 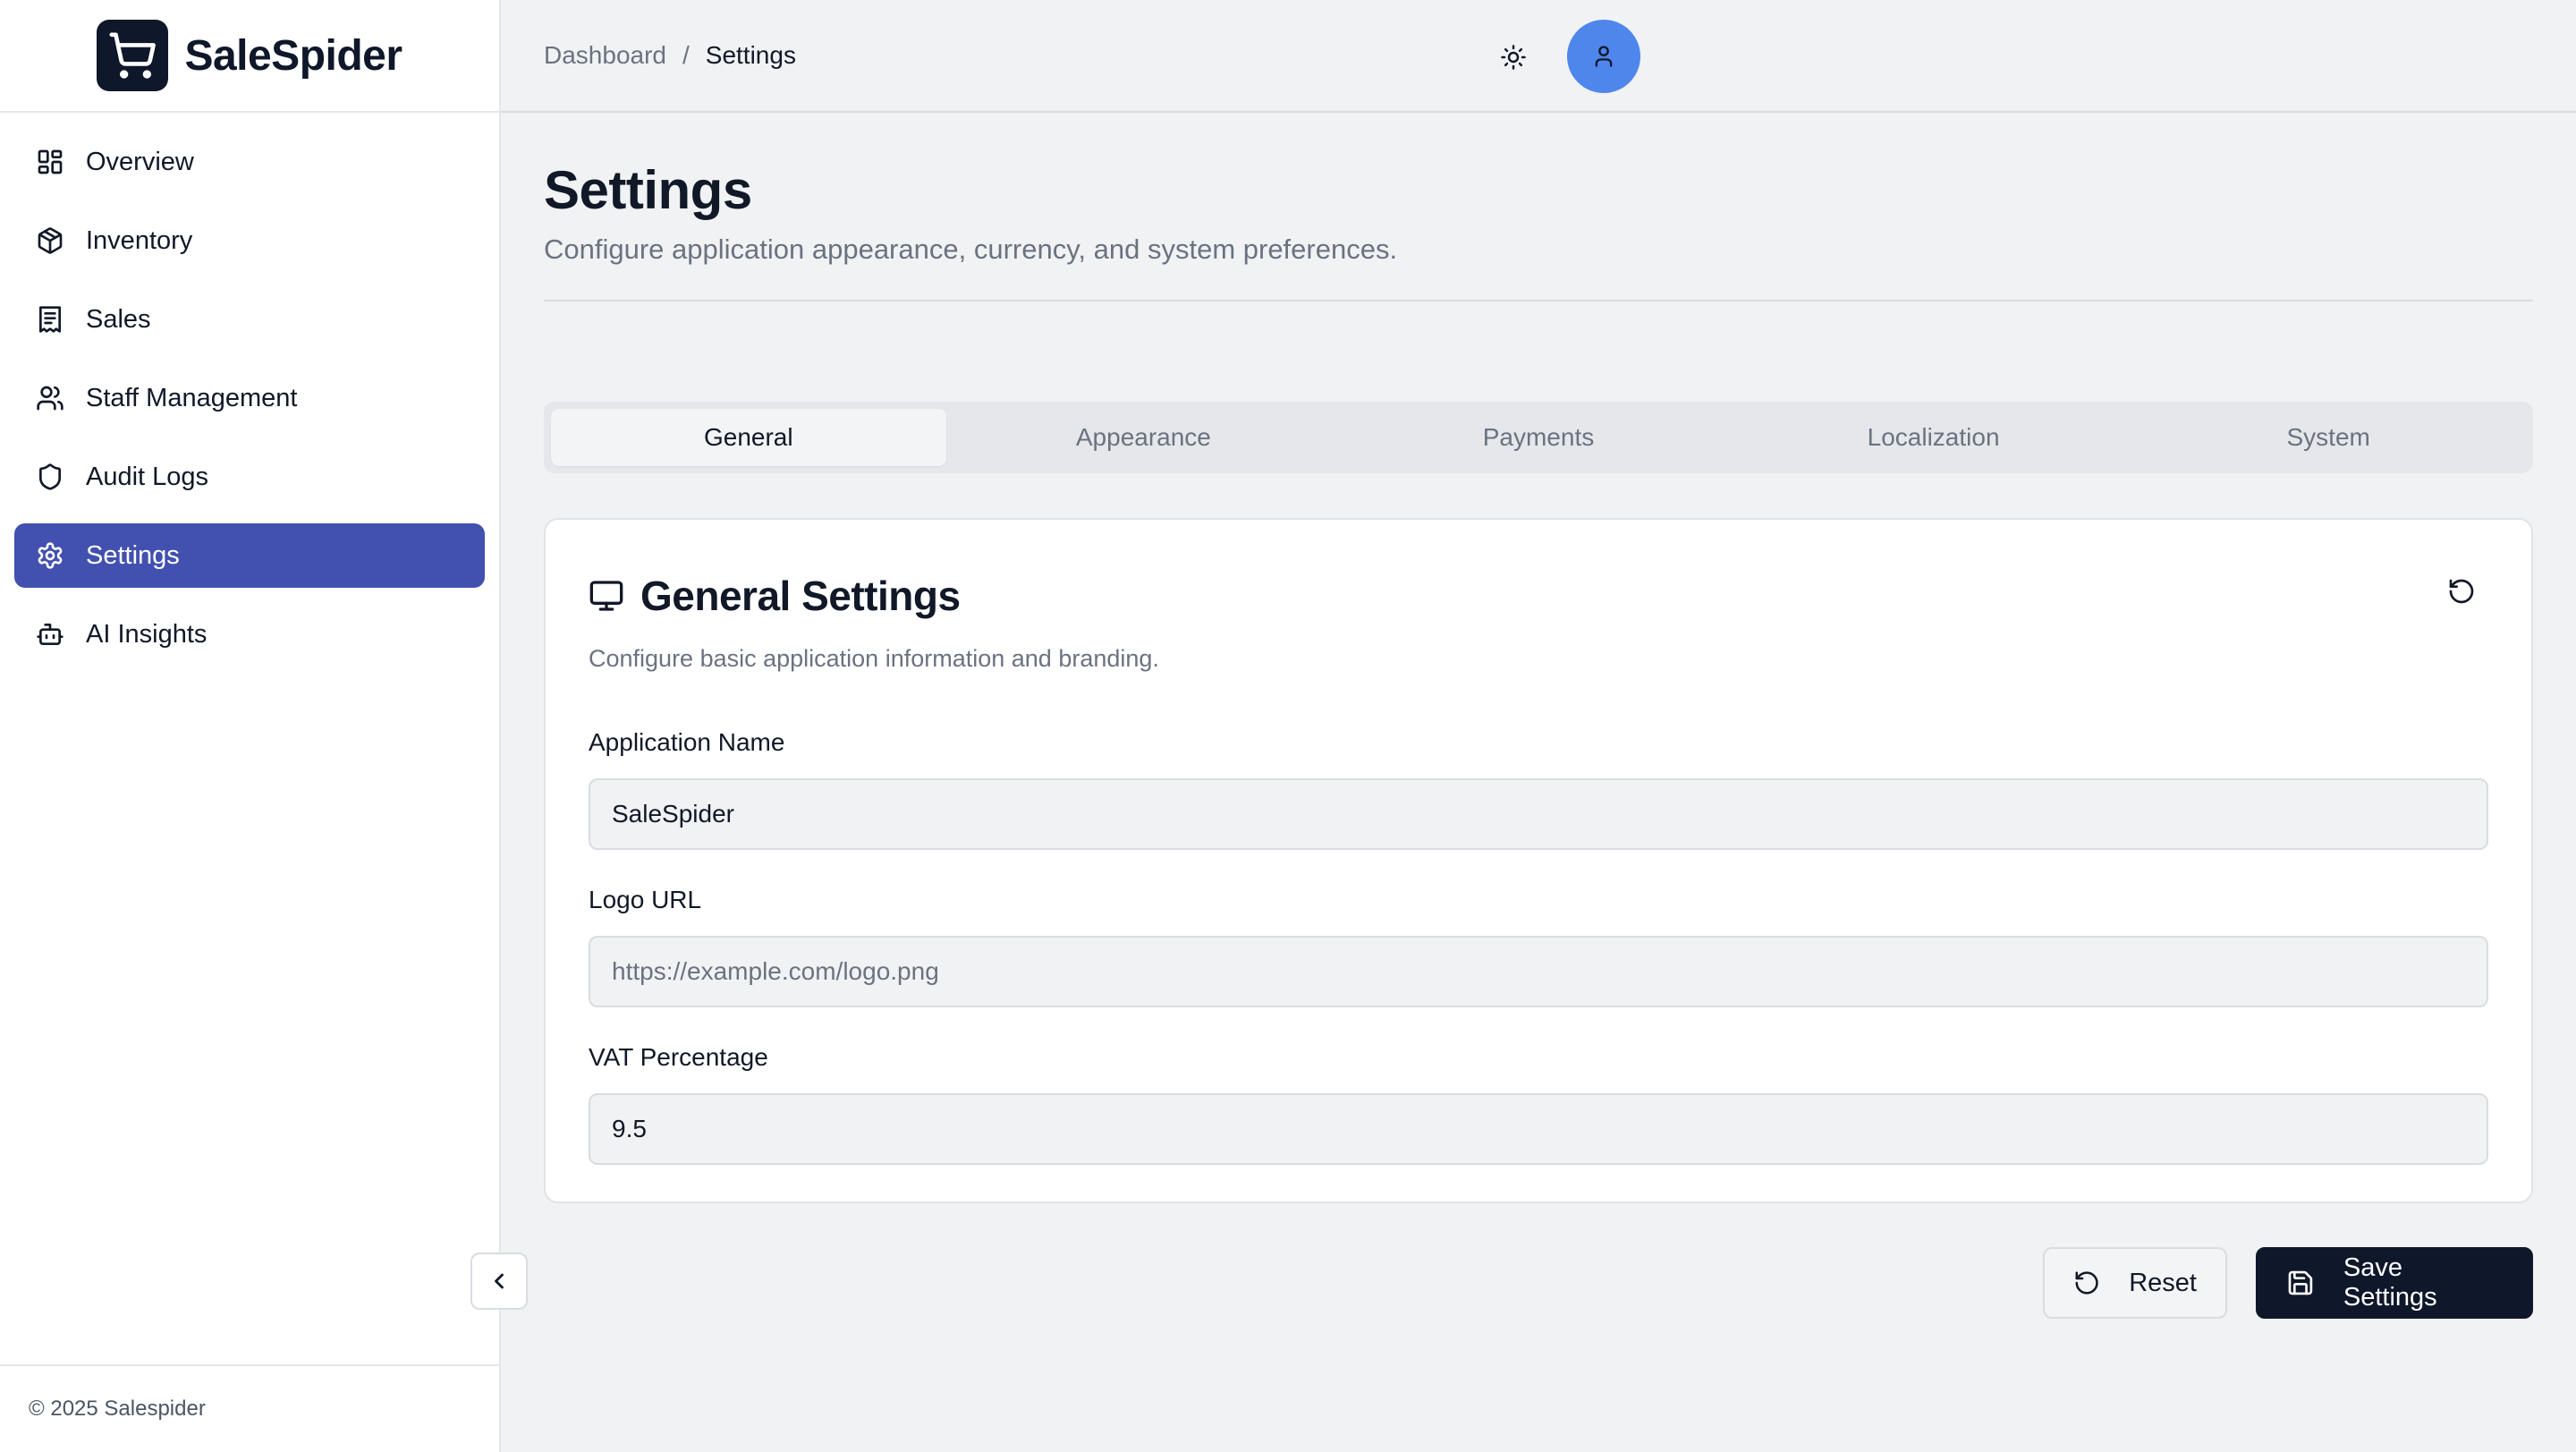 I want to click on bot-icon, so click(x=50, y=634).